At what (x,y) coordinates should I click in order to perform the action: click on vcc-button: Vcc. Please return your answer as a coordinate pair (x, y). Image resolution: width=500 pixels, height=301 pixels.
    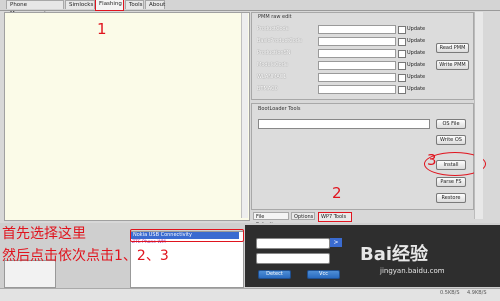
    Looking at the image, I should click on (323, 274).